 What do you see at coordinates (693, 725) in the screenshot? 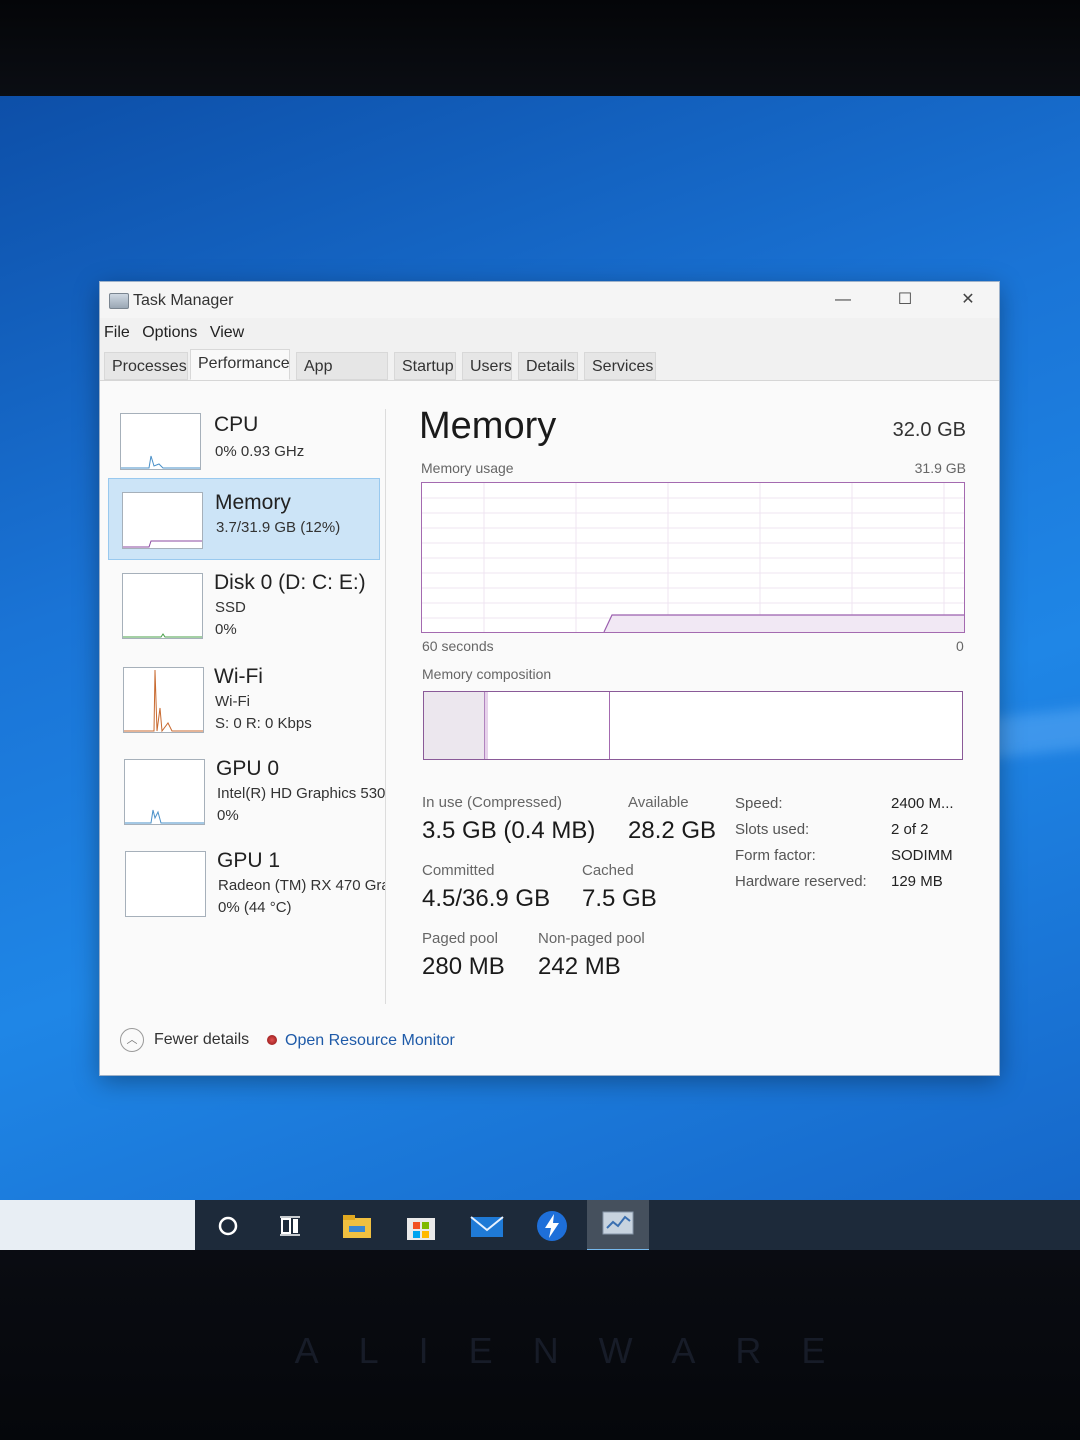
I see `memory-composition-bar` at bounding box center [693, 725].